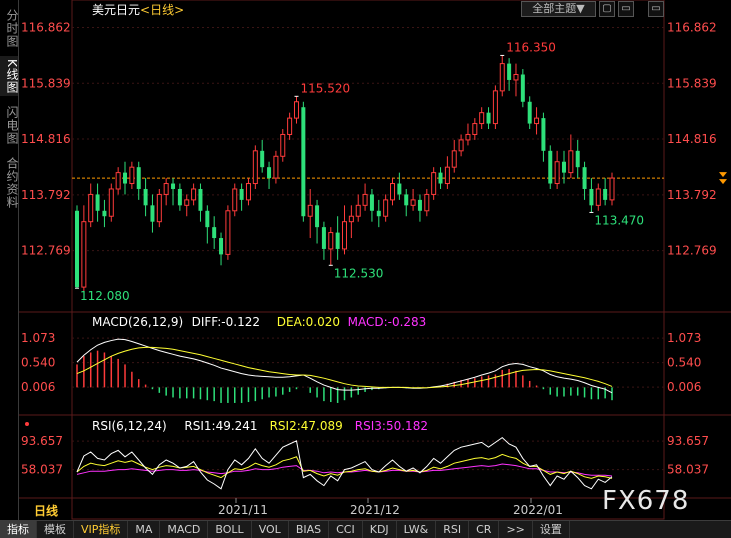 This screenshot has width=731, height=538. I want to click on date-label: 2021/11, so click(243, 510).